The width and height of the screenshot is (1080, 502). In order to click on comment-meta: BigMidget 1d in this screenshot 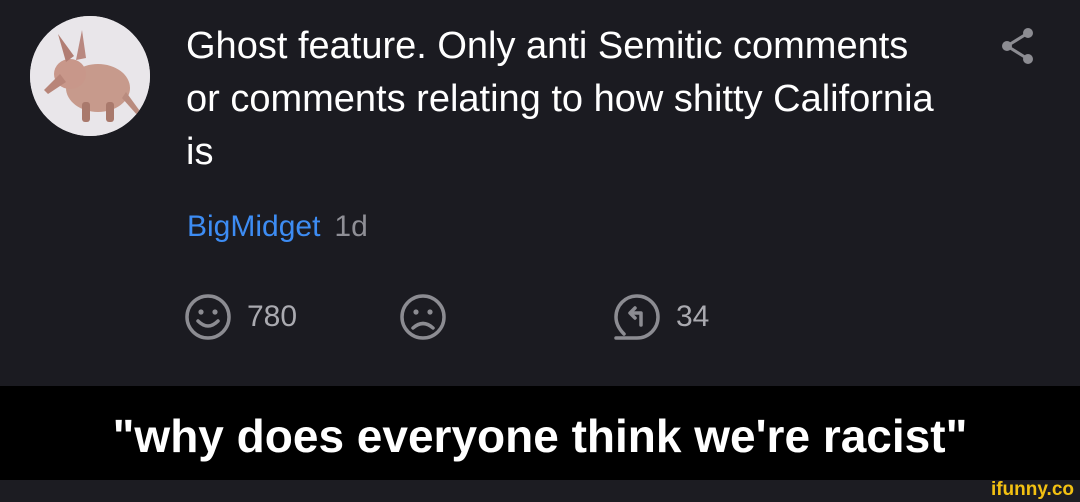, I will do `click(277, 227)`.